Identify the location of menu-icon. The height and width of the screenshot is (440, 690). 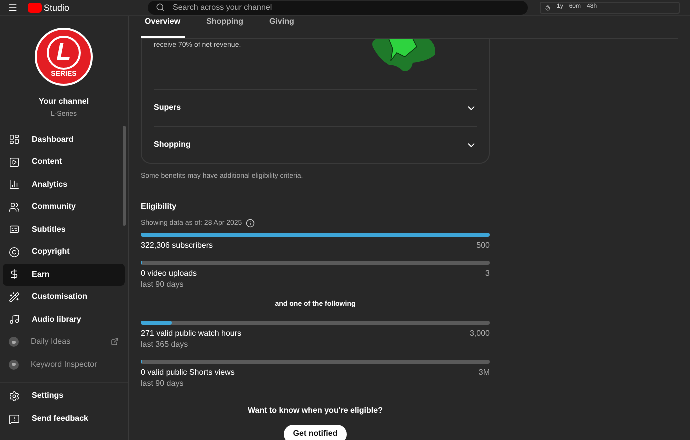
(13, 7).